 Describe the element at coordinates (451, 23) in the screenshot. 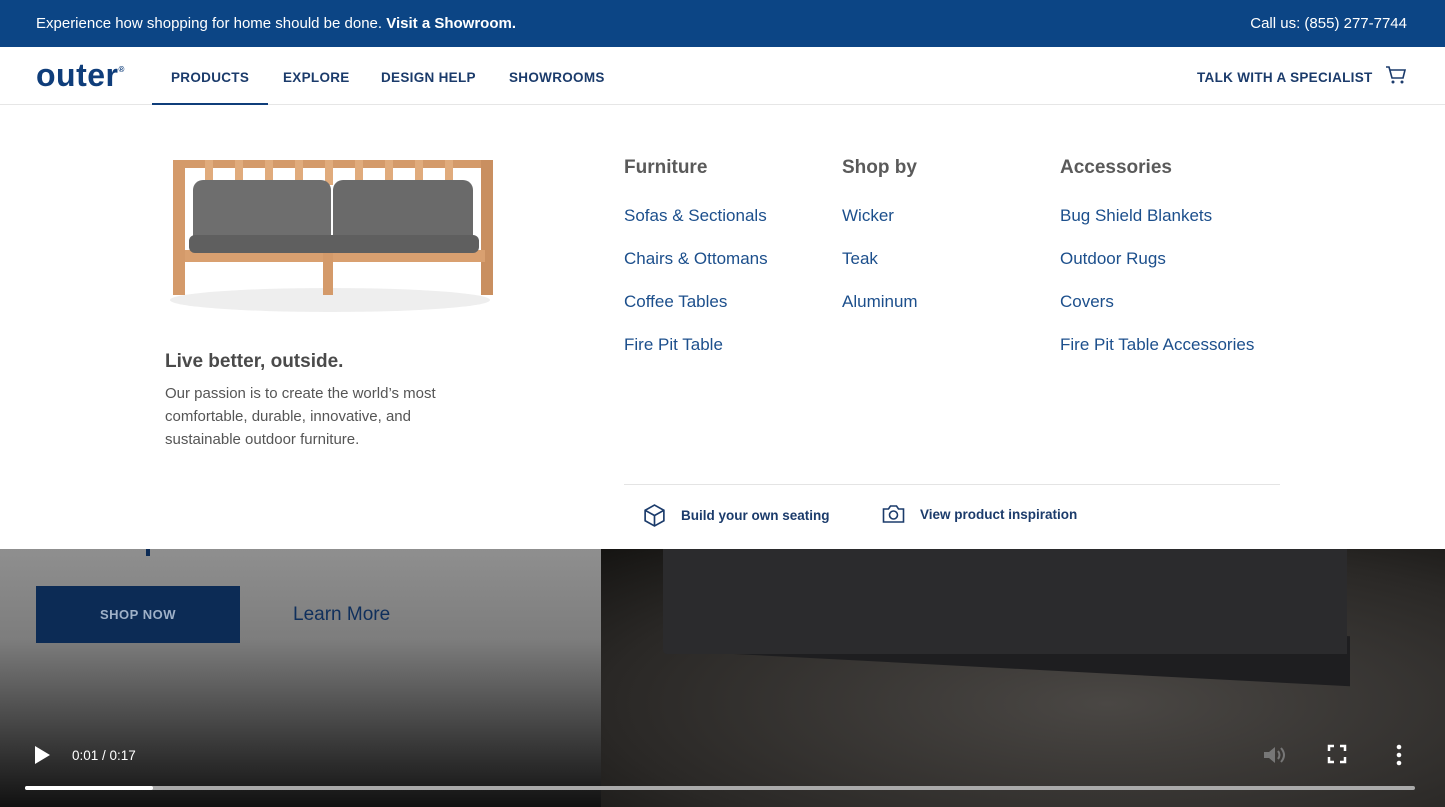

I see `visit-showroom-link: Visit a Showroom.` at that location.